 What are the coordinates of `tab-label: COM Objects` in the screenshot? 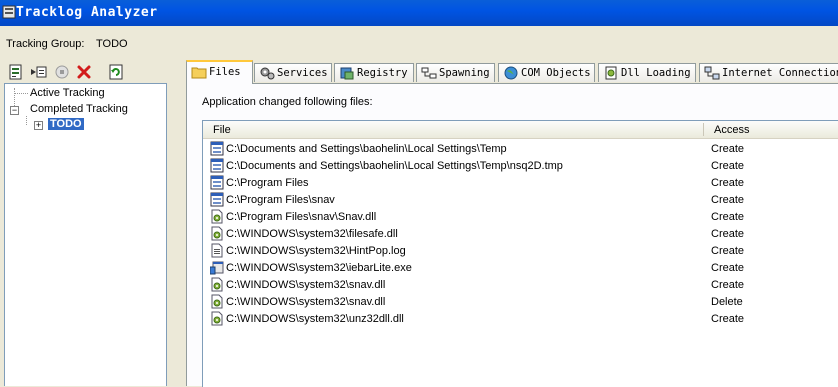 It's located at (556, 73).